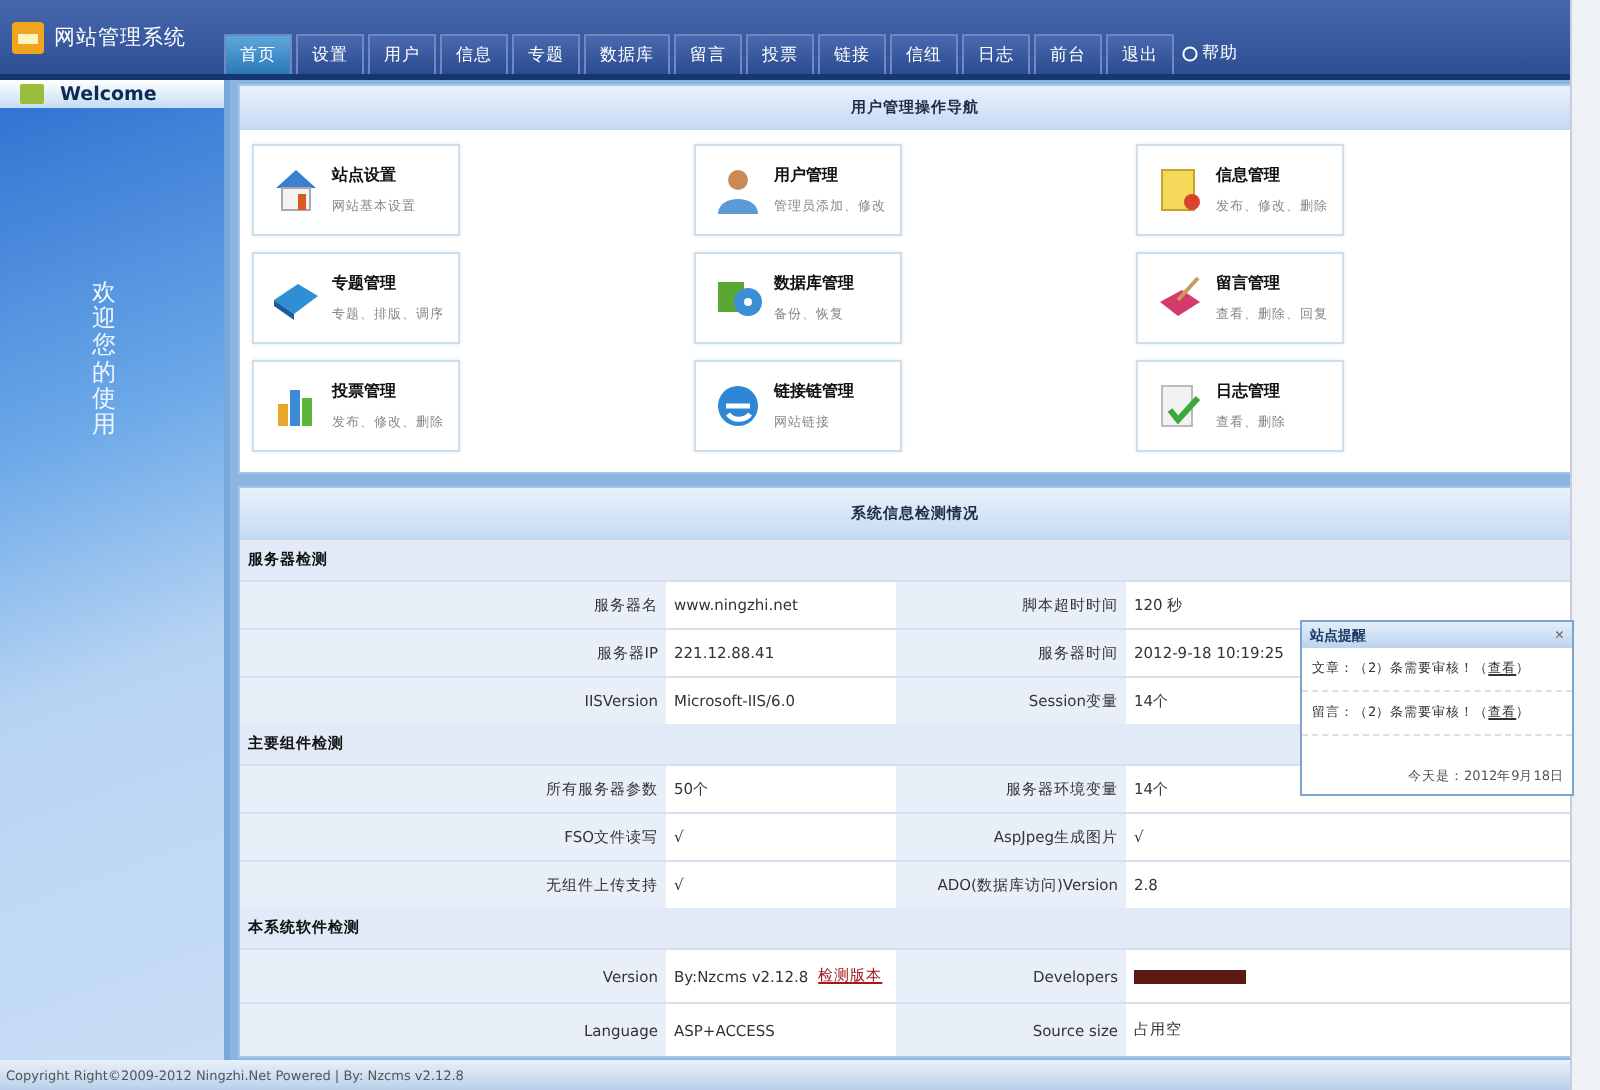 This screenshot has height=1090, width=1600. Describe the element at coordinates (330, 54) in the screenshot. I see `nav-tab: 设置` at that location.